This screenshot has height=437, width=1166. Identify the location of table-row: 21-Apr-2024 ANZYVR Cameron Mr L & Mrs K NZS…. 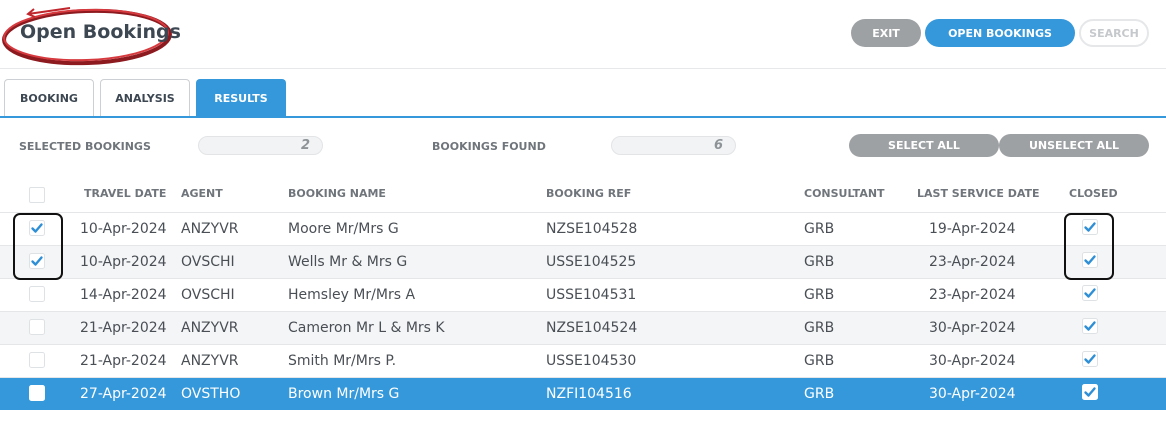
(583, 327).